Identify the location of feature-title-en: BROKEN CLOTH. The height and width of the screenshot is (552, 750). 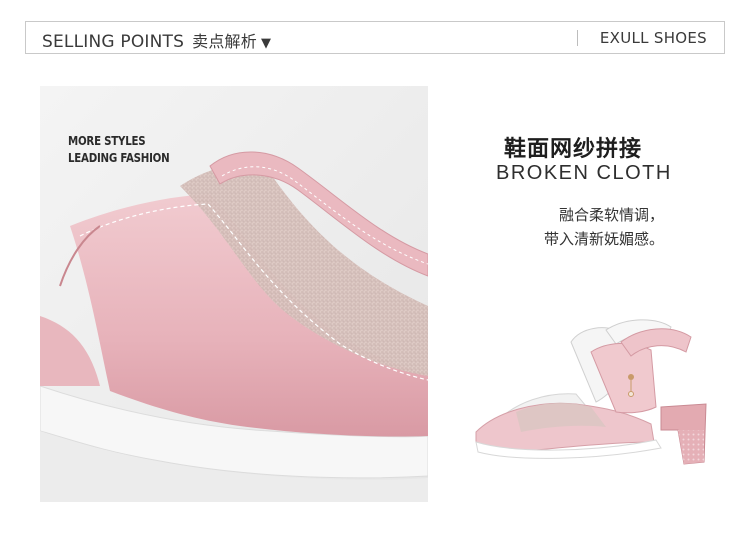
(584, 173).